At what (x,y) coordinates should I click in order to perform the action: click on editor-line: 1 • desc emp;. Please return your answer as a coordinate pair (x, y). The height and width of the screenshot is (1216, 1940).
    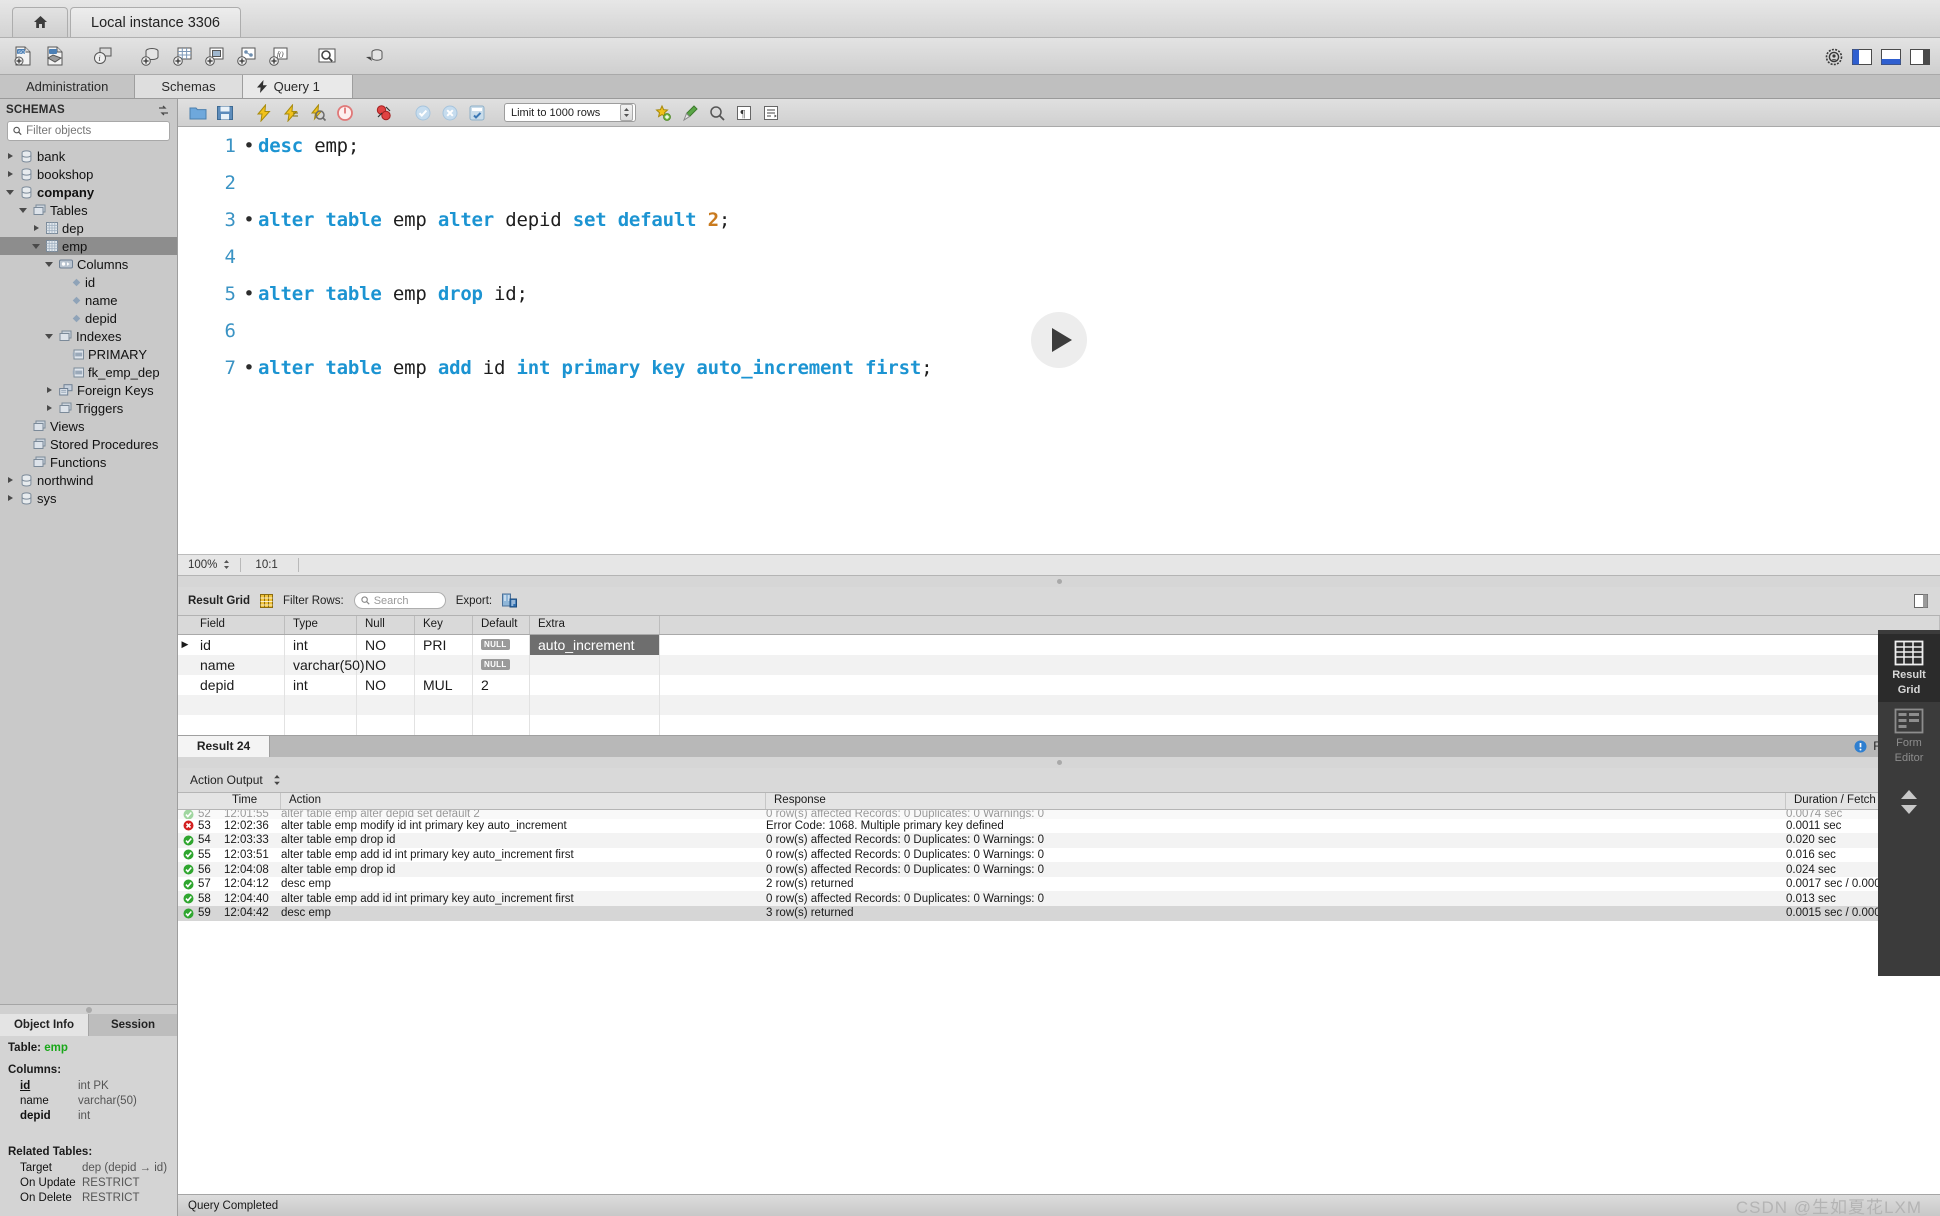
    Looking at the image, I should click on (1059, 145).